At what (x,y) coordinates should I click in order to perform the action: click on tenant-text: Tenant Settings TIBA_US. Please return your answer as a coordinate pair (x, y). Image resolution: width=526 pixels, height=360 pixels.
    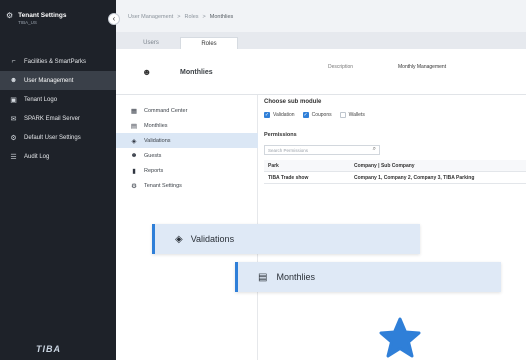
    Looking at the image, I should click on (42, 19).